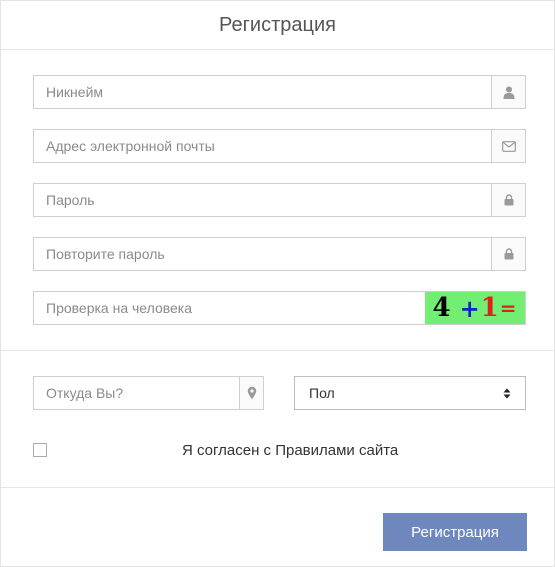  I want to click on gender-select-value: Пол, so click(322, 393).